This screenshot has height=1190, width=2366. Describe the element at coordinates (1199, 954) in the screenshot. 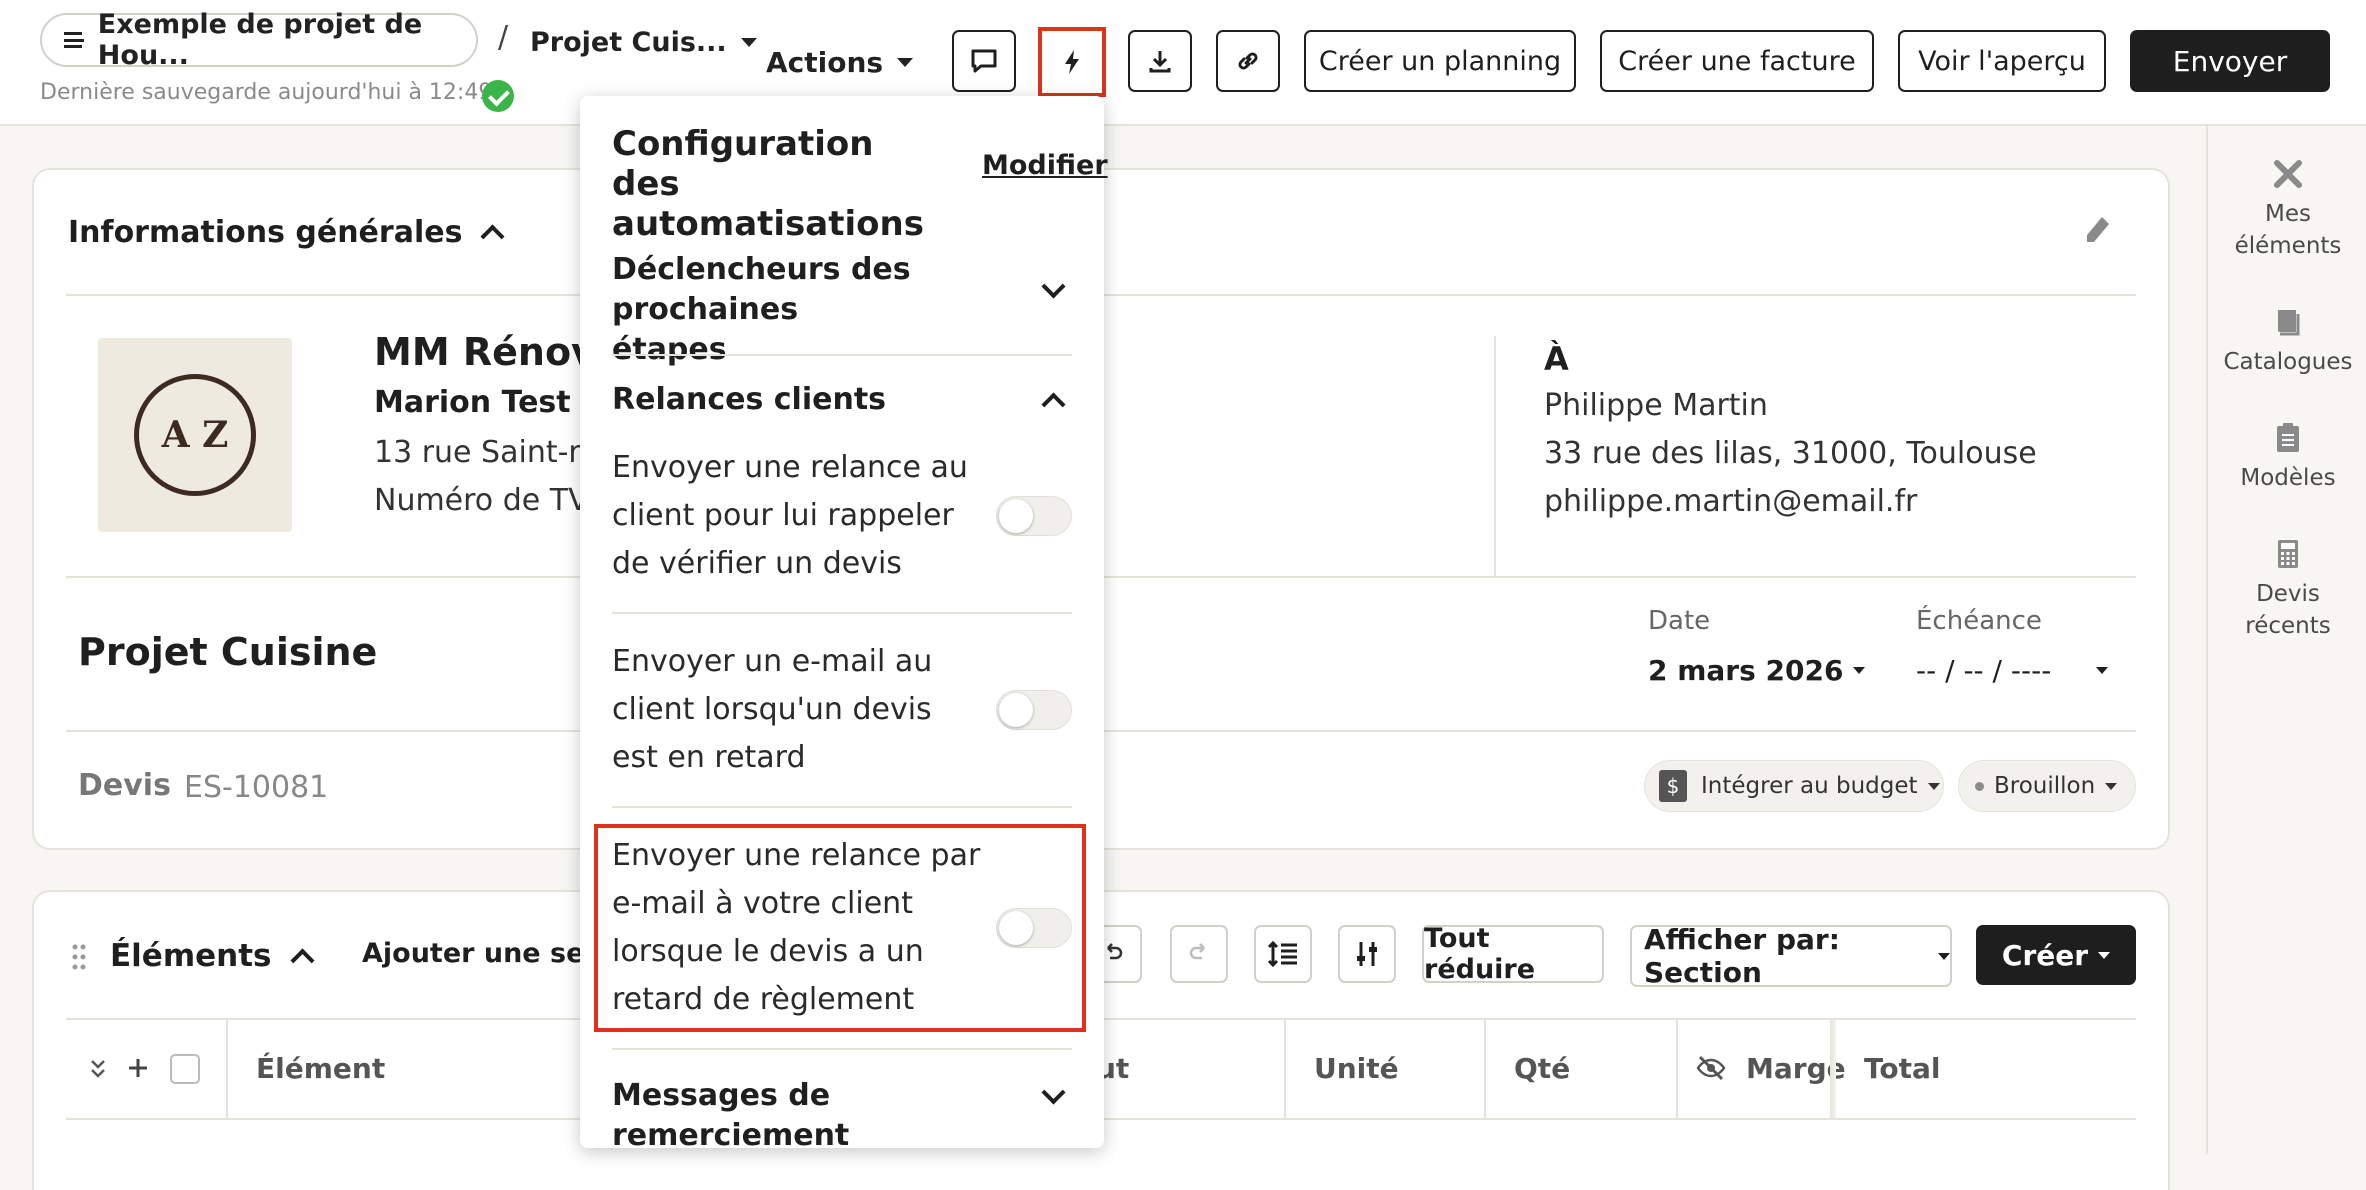

I see `redo-button` at that location.